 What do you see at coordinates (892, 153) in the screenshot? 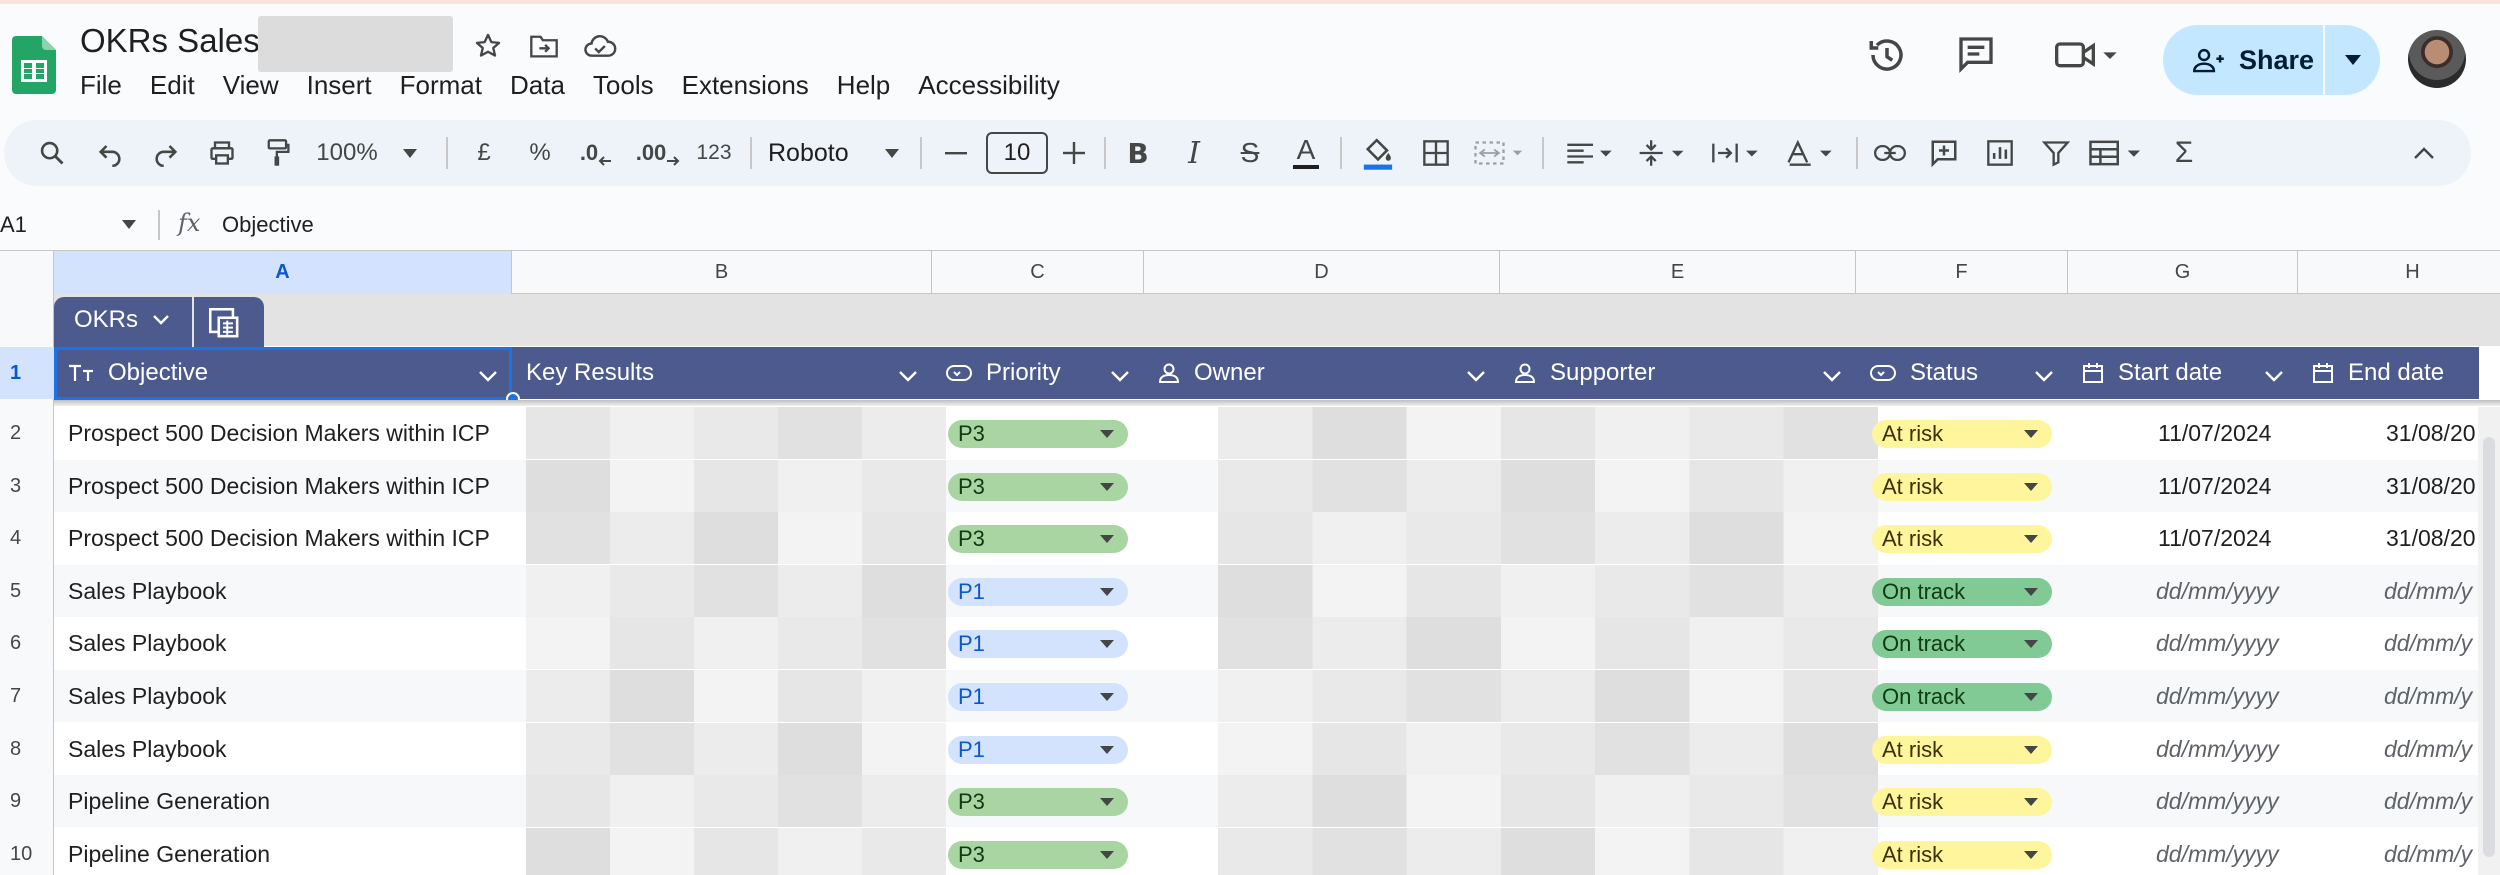
I see `font-dropdown-icon` at bounding box center [892, 153].